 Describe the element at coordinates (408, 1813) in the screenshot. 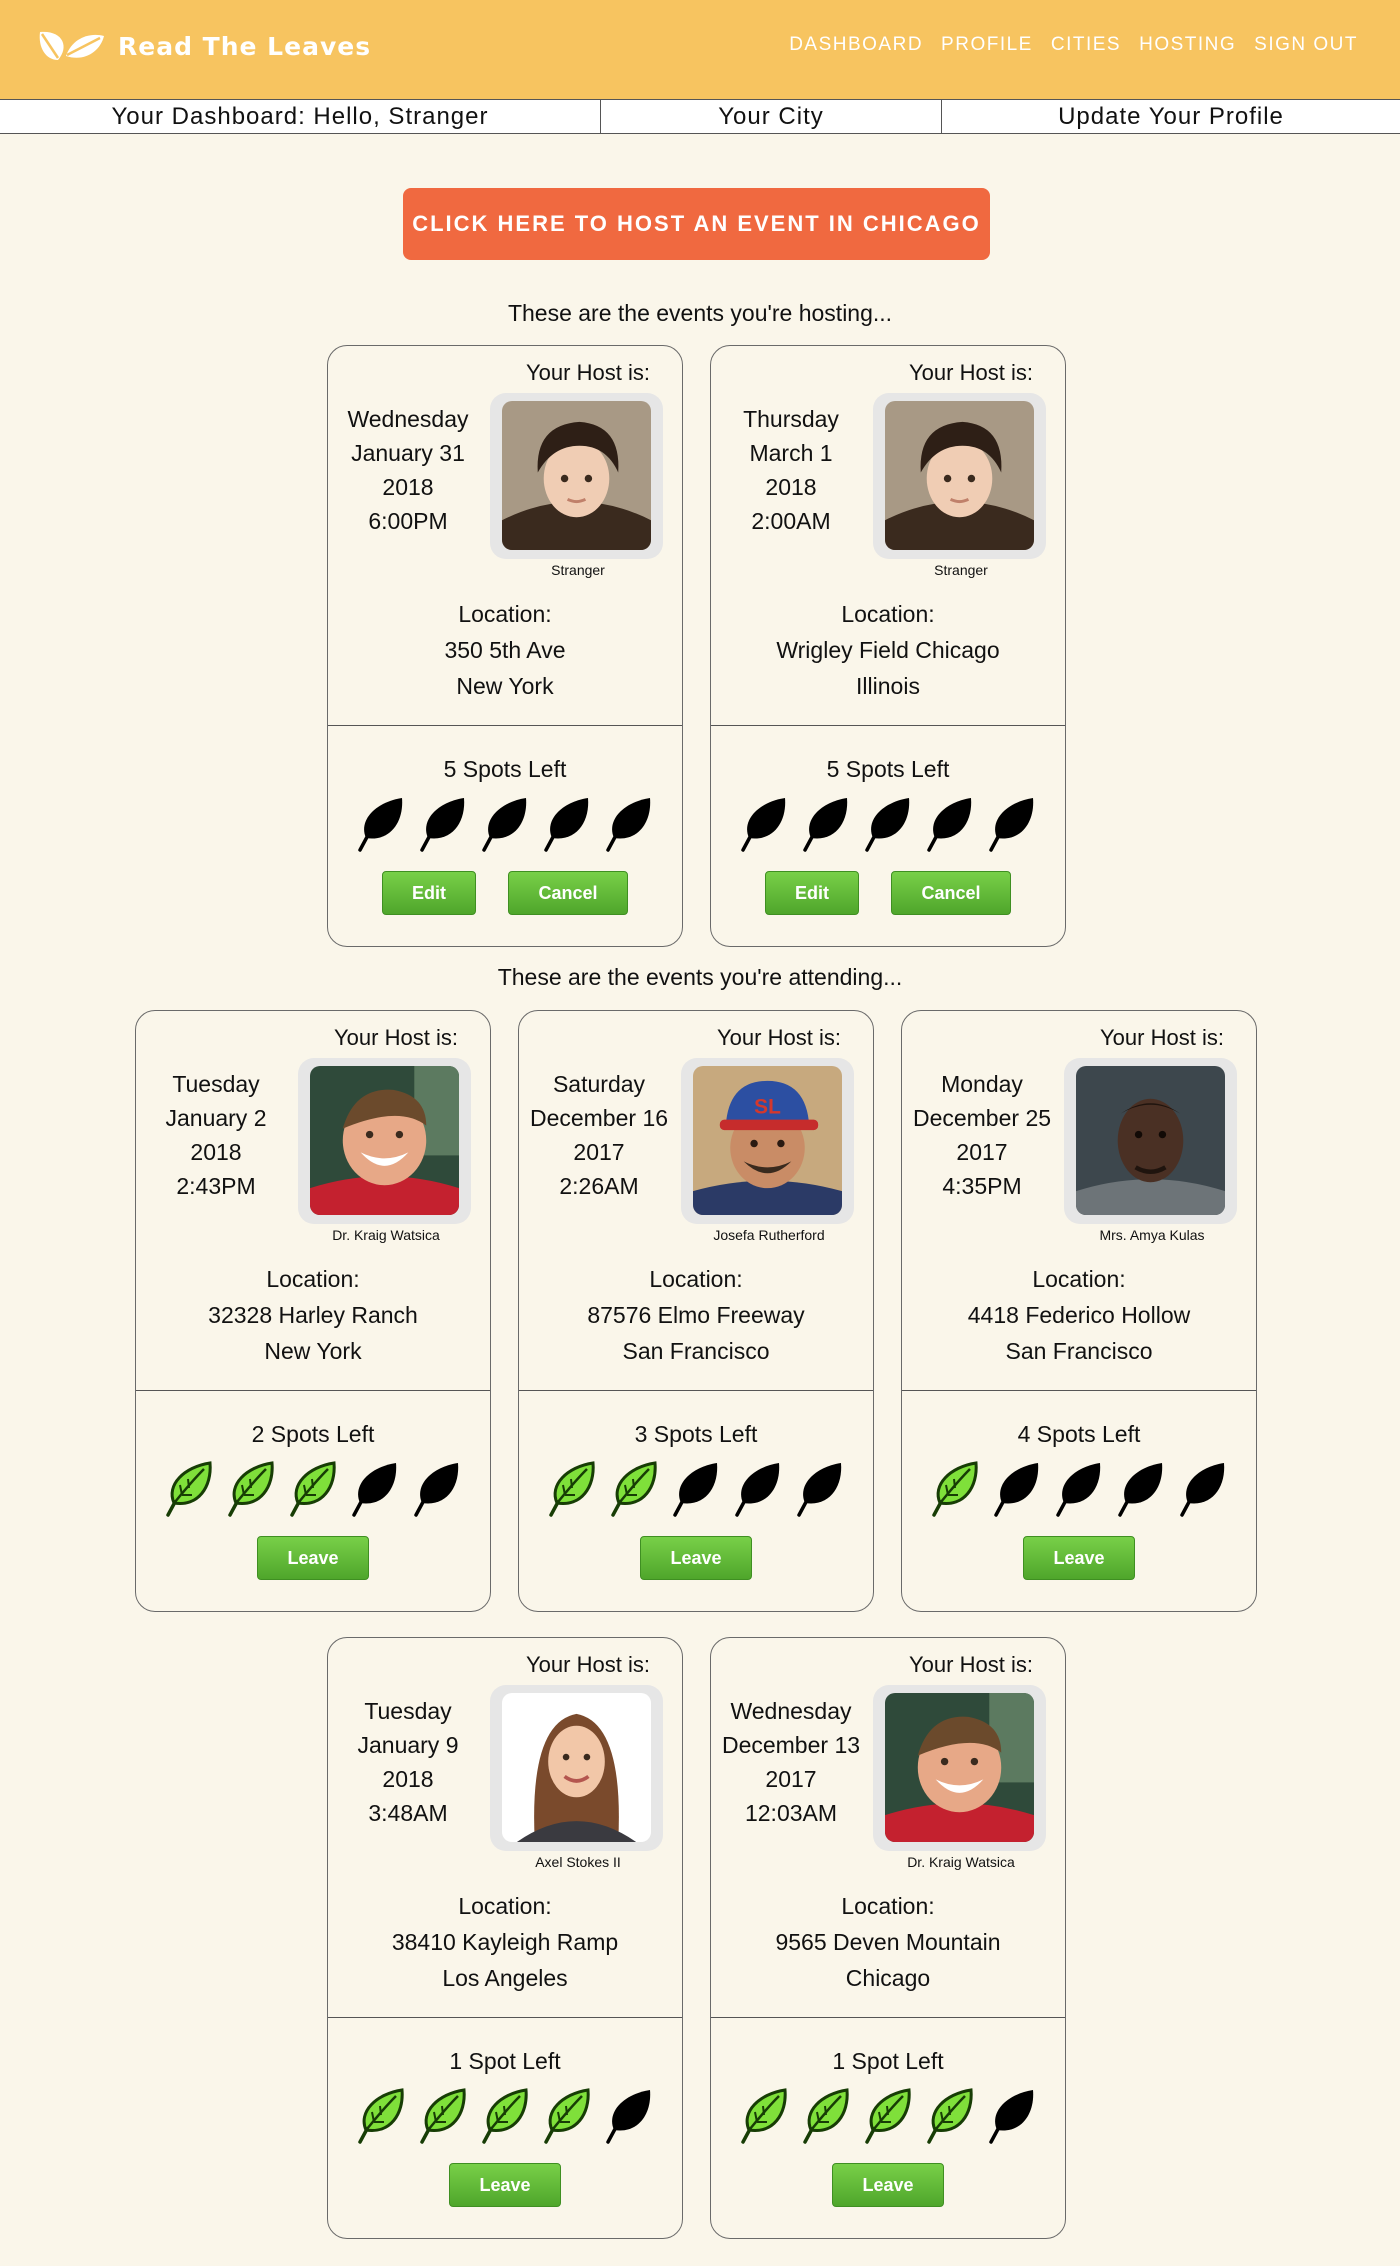

I see `event-time: 3:48AM` at that location.